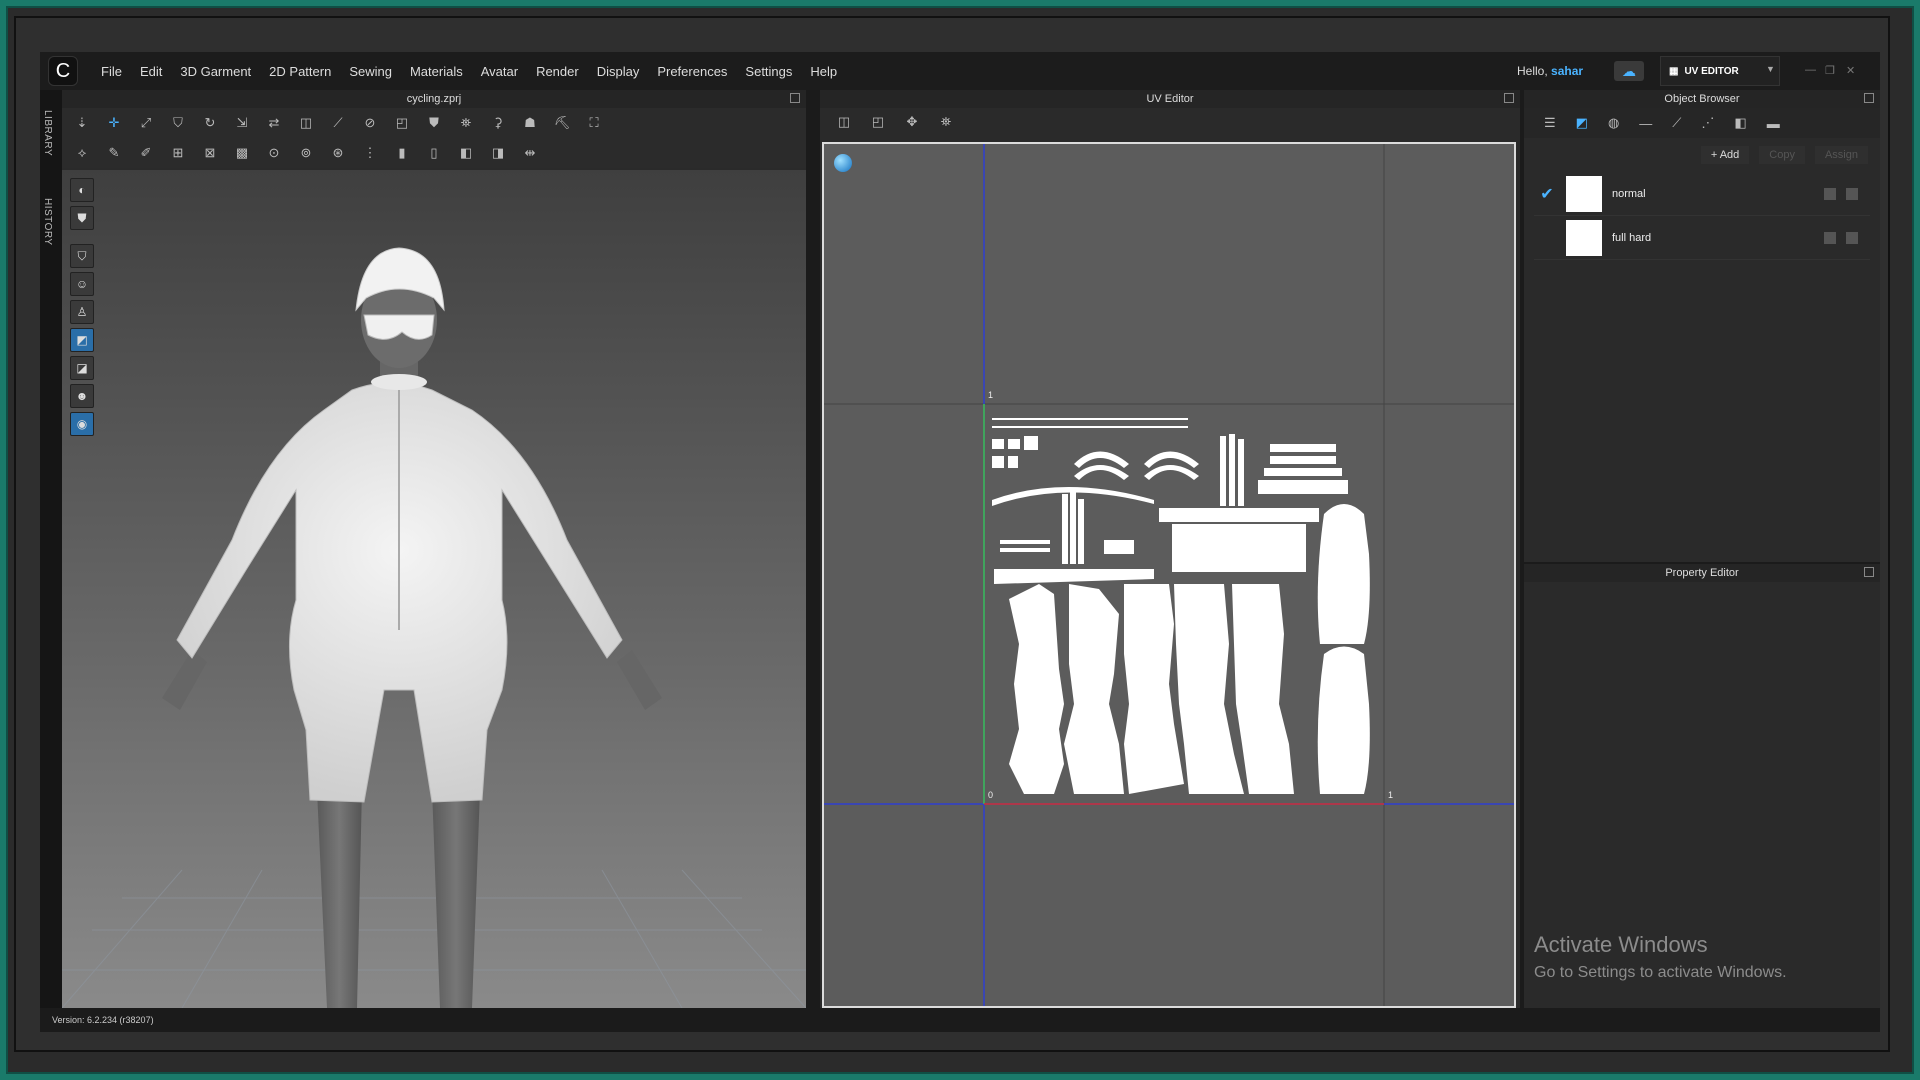 The image size is (1920, 1080). I want to click on buttonhole-tab-icon: —, so click(1645, 123).